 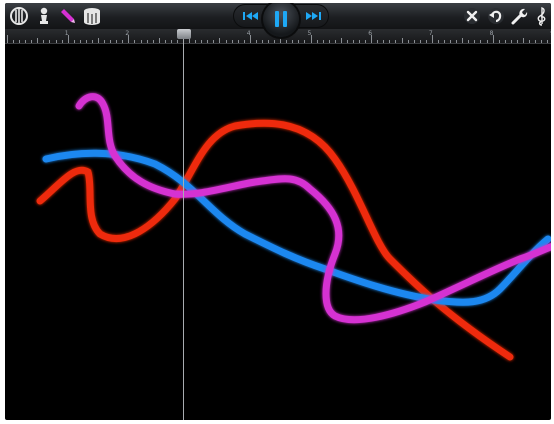 What do you see at coordinates (44, 16) in the screenshot?
I see `chess-pawn-icon` at bounding box center [44, 16].